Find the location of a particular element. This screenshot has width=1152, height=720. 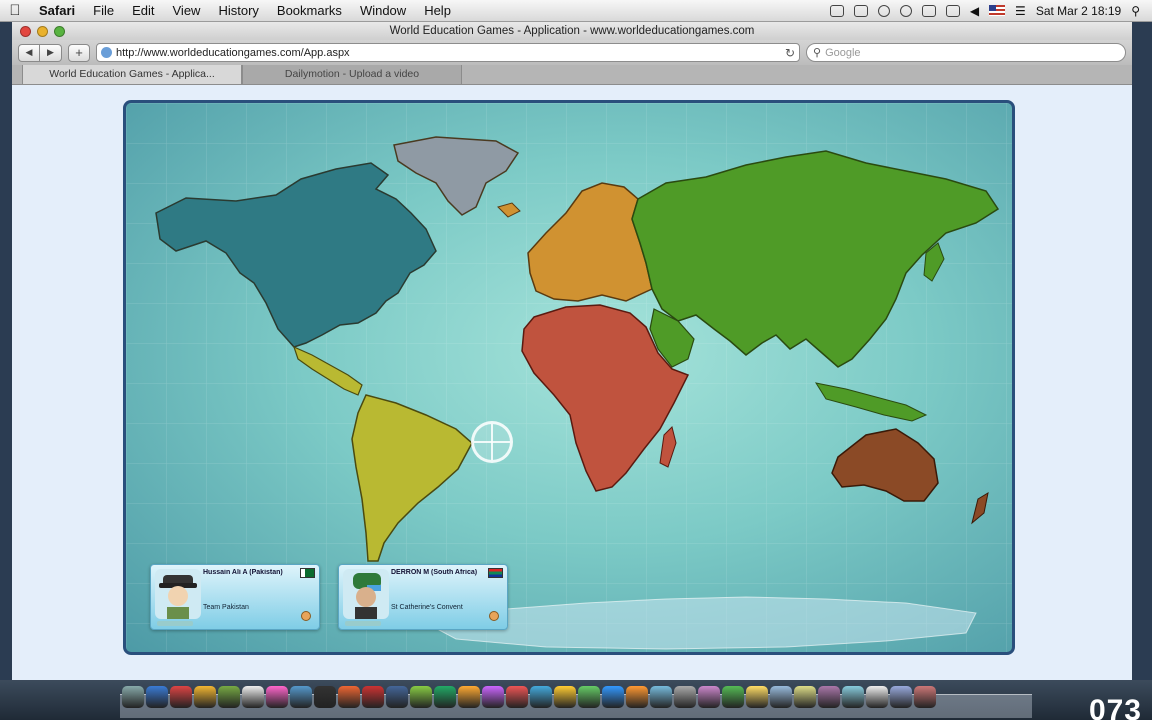

reload-icon: ↻ is located at coordinates (790, 53).